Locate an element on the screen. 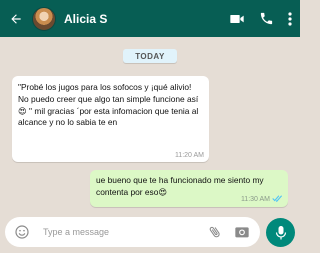 The height and width of the screenshot is (253, 320). camera-icon is located at coordinates (242, 232).